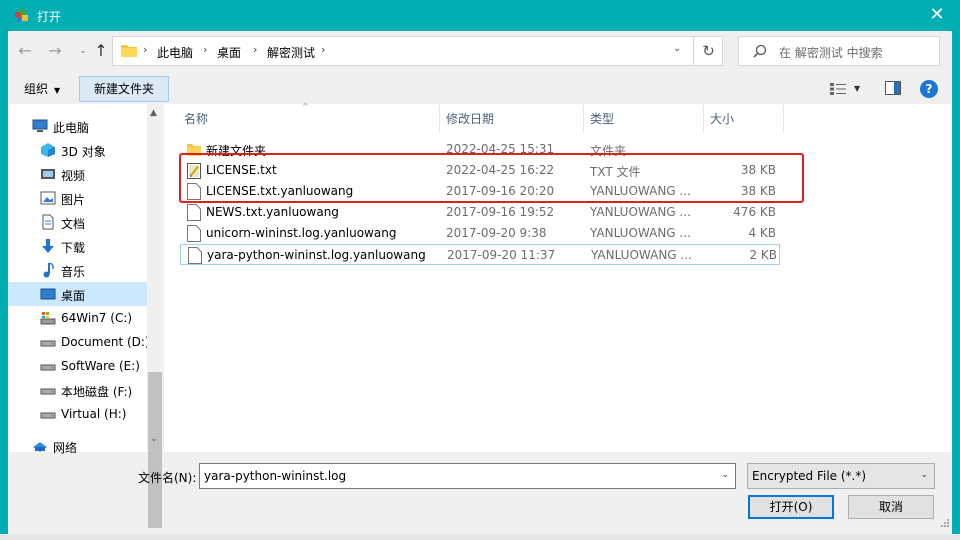  I want to click on help-icon: ?, so click(929, 89).